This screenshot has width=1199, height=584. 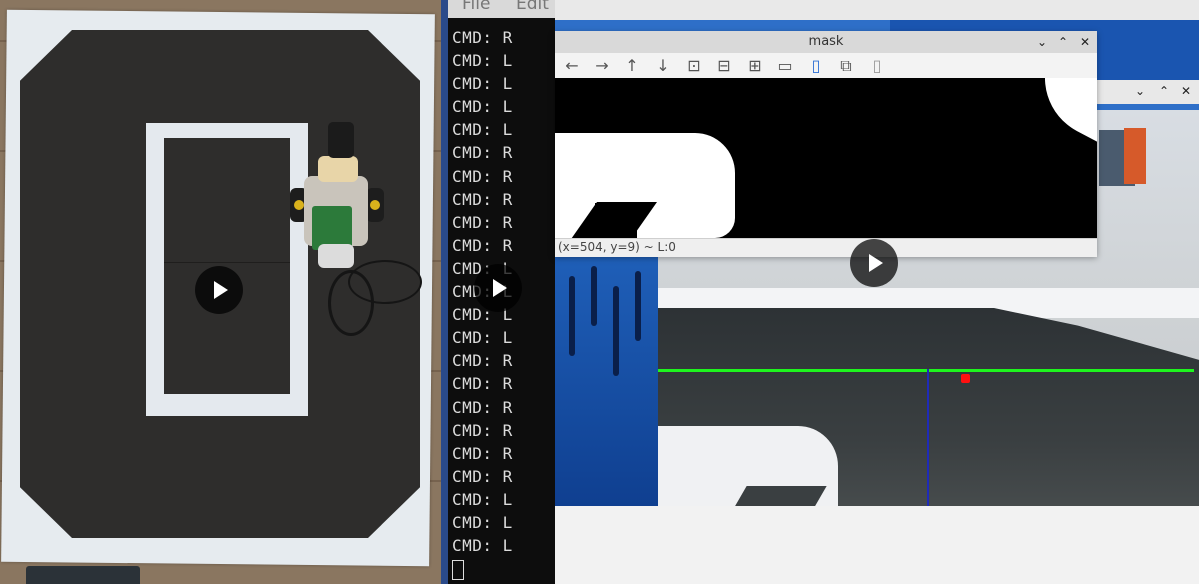 What do you see at coordinates (928, 437) in the screenshot?
I see `center-line` at bounding box center [928, 437].